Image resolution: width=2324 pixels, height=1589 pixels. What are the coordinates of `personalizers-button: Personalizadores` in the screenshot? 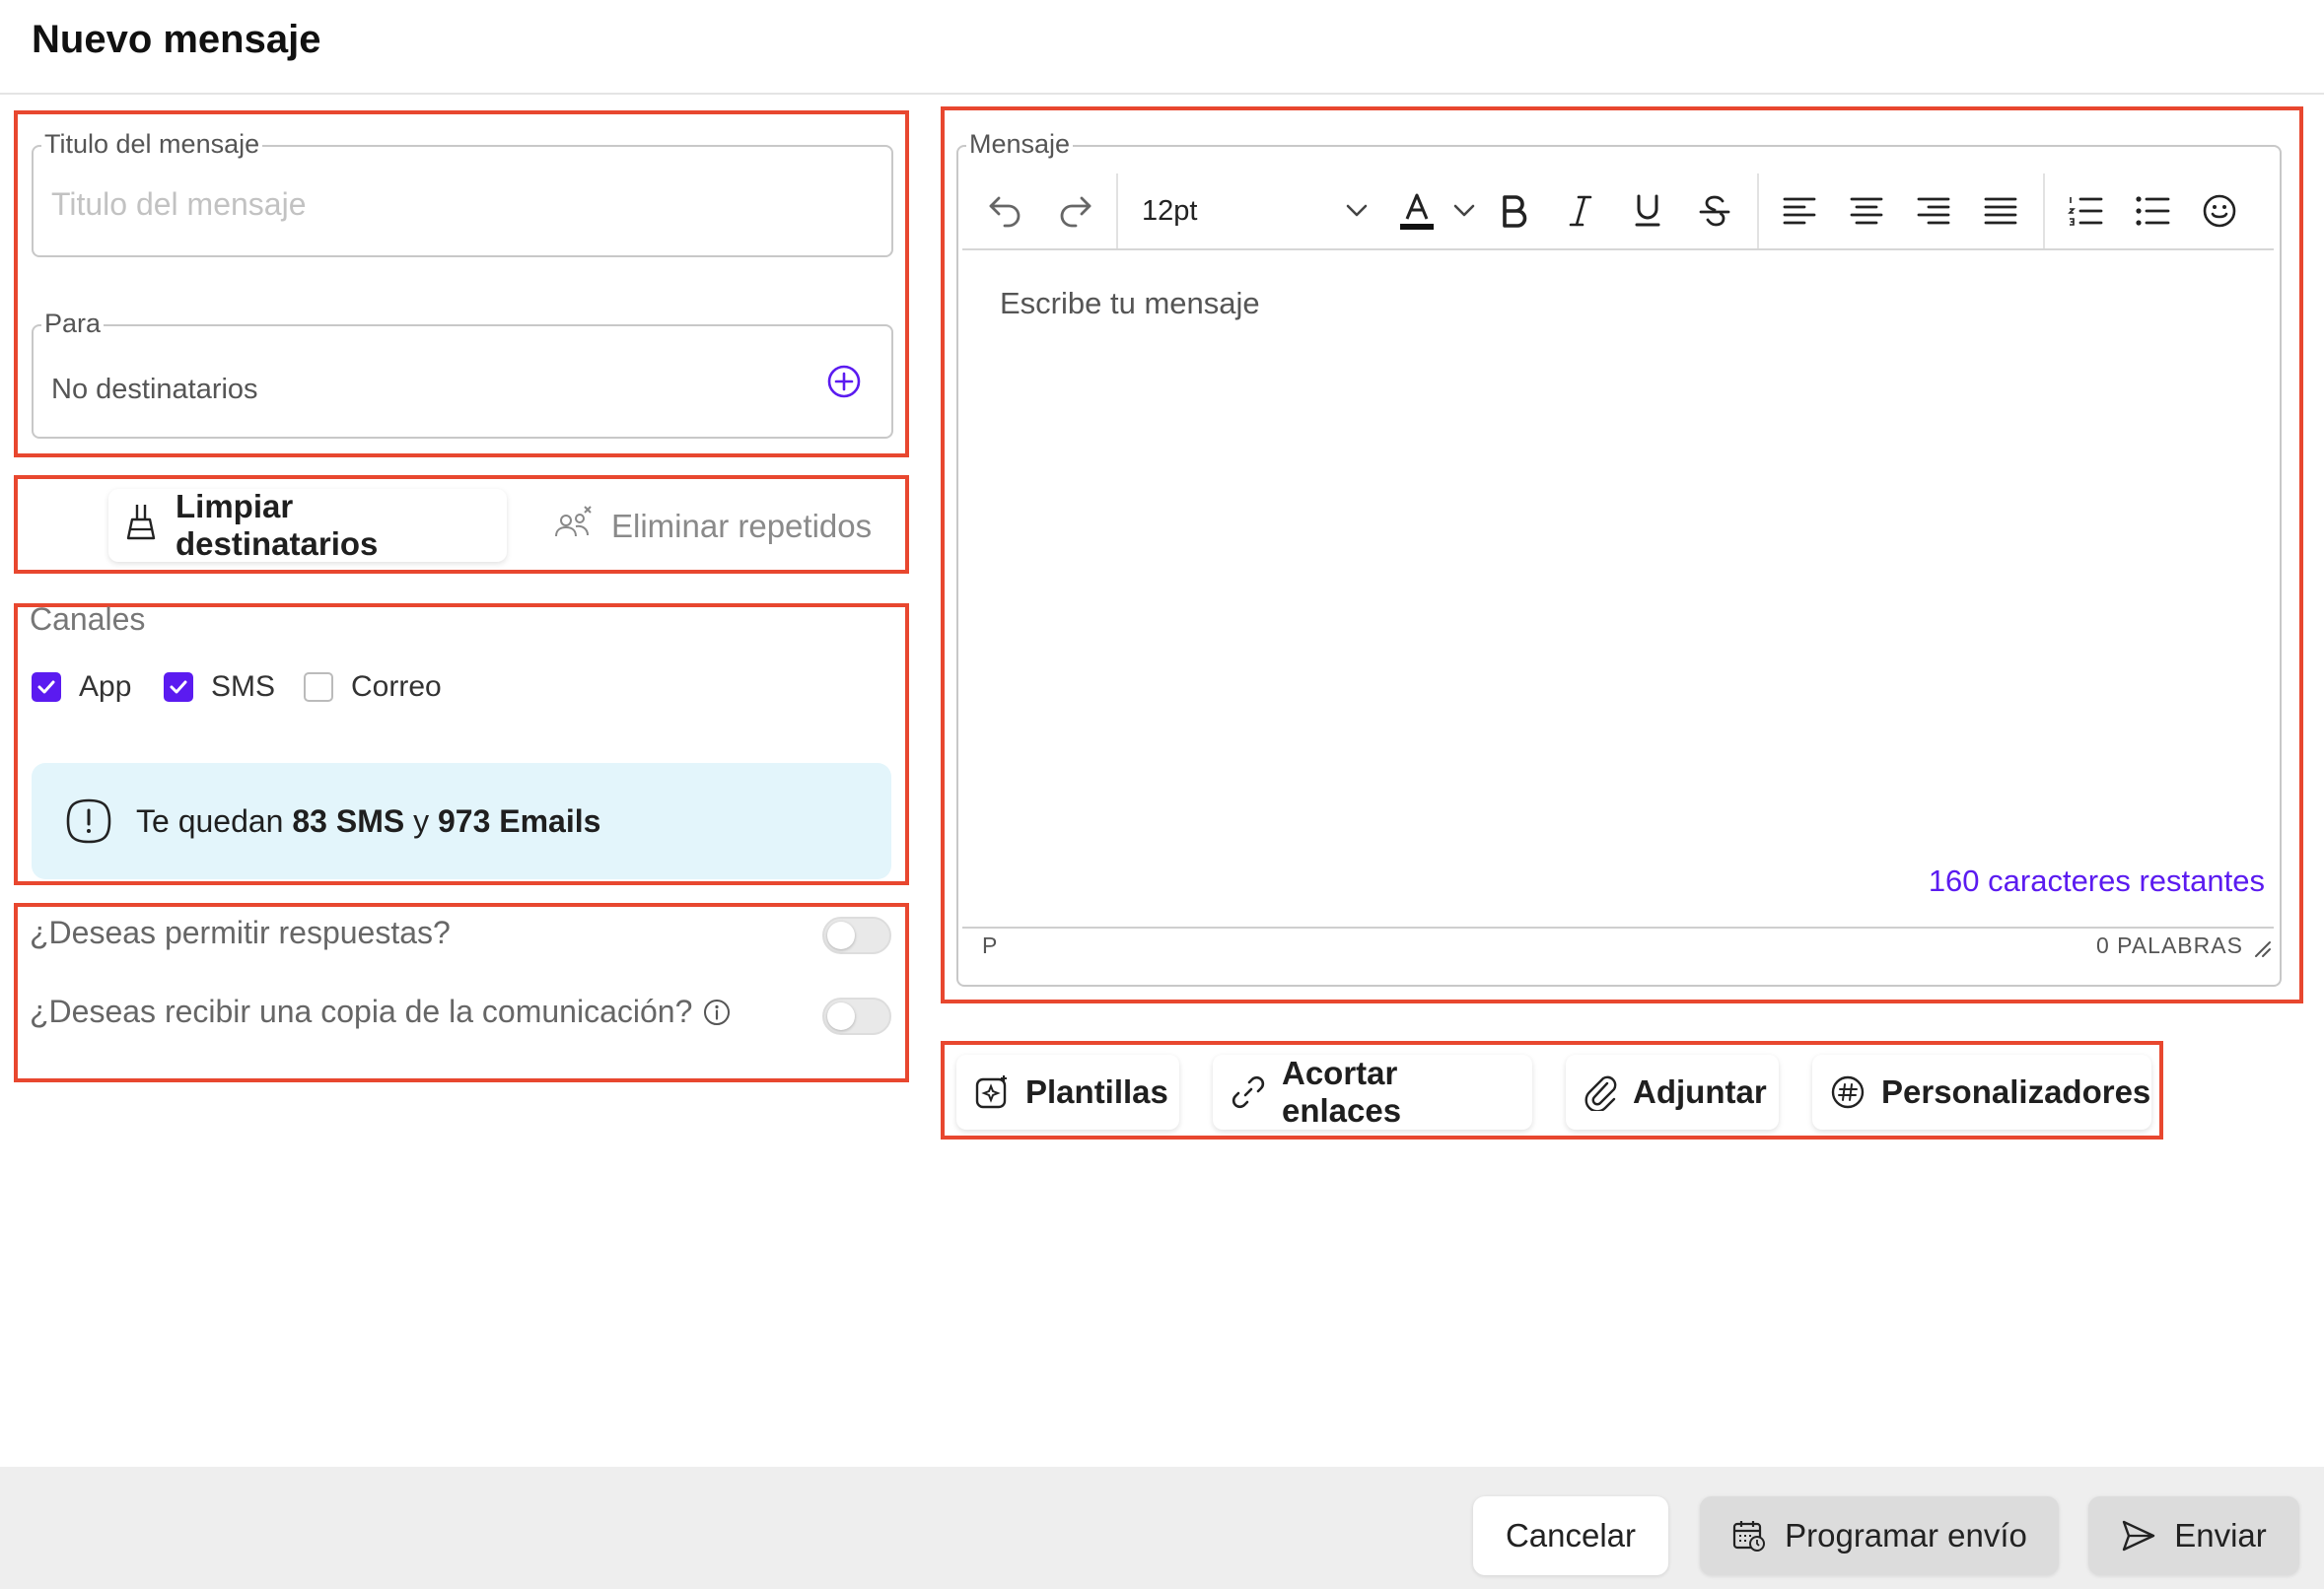 It's located at (1981, 1092).